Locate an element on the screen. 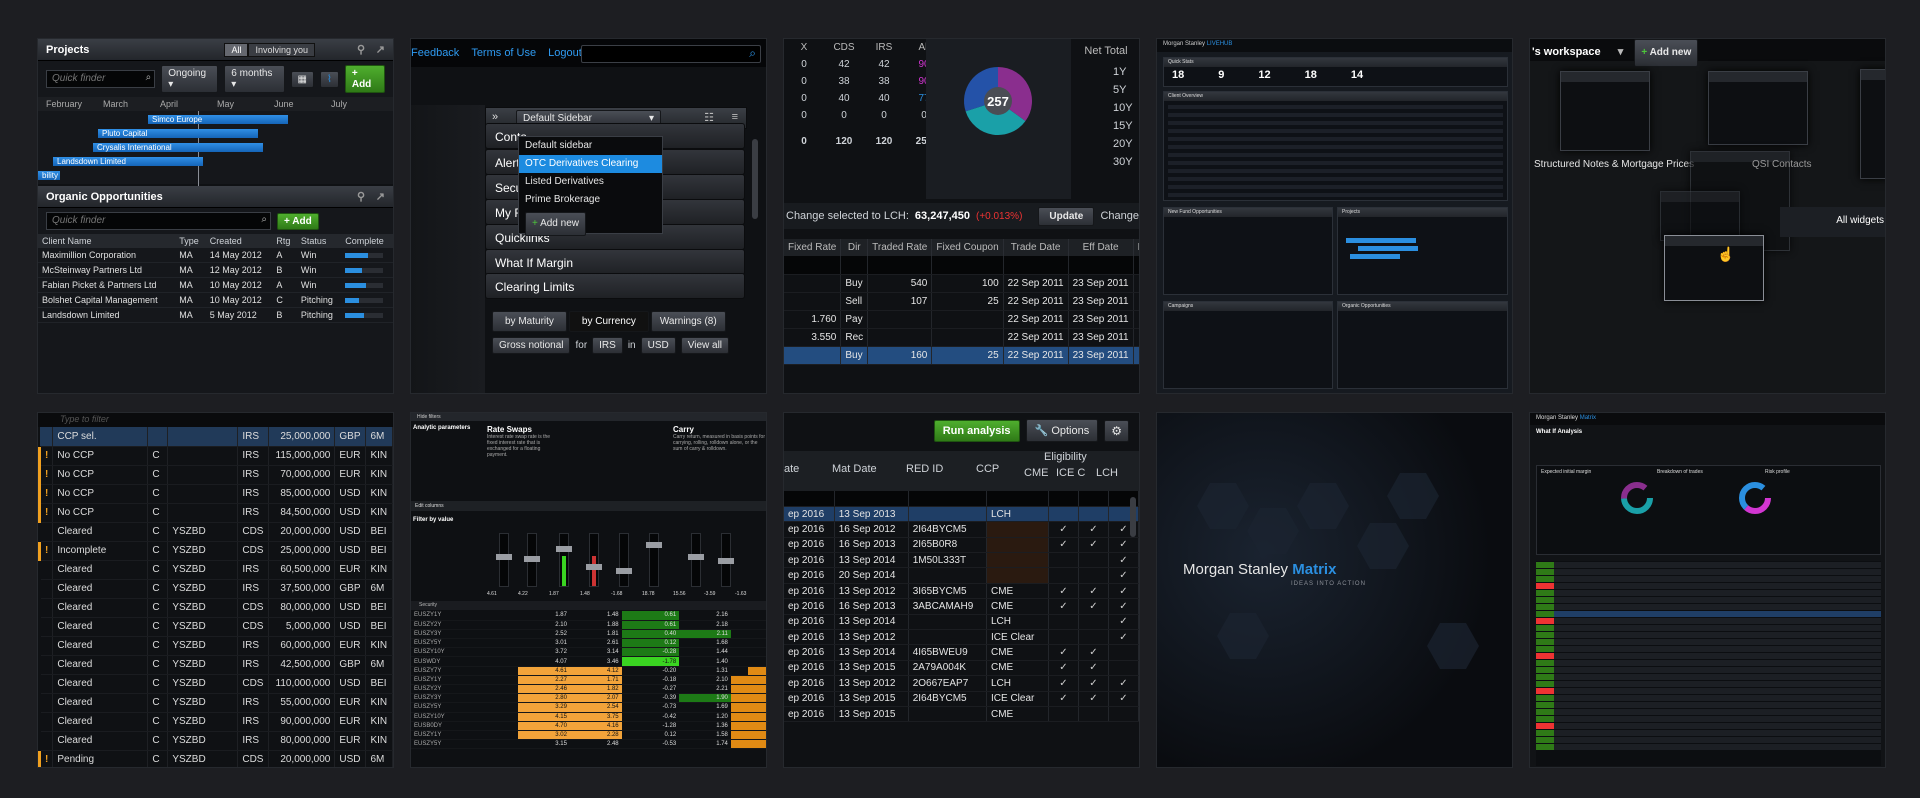 The image size is (1920, 798). all-widgets-tray: All widgets is located at coordinates (1832, 222).